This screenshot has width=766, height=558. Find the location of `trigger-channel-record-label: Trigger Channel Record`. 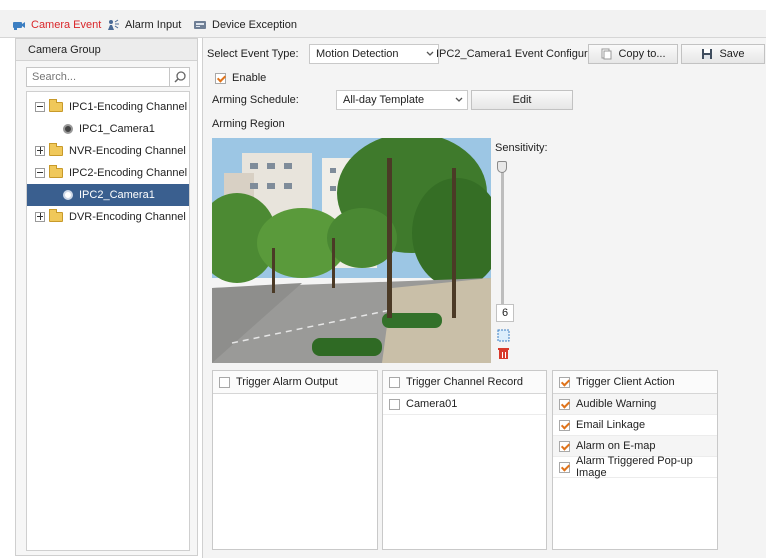

trigger-channel-record-label: Trigger Channel Record is located at coordinates (464, 382).